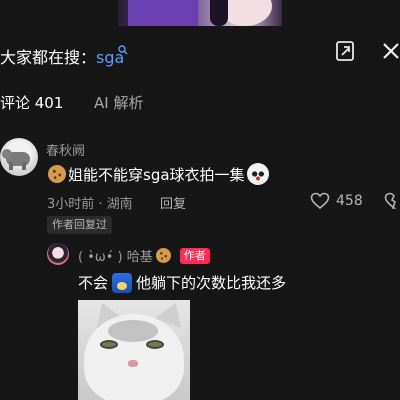  What do you see at coordinates (392, 201) in the screenshot?
I see `dislike-icon` at bounding box center [392, 201].